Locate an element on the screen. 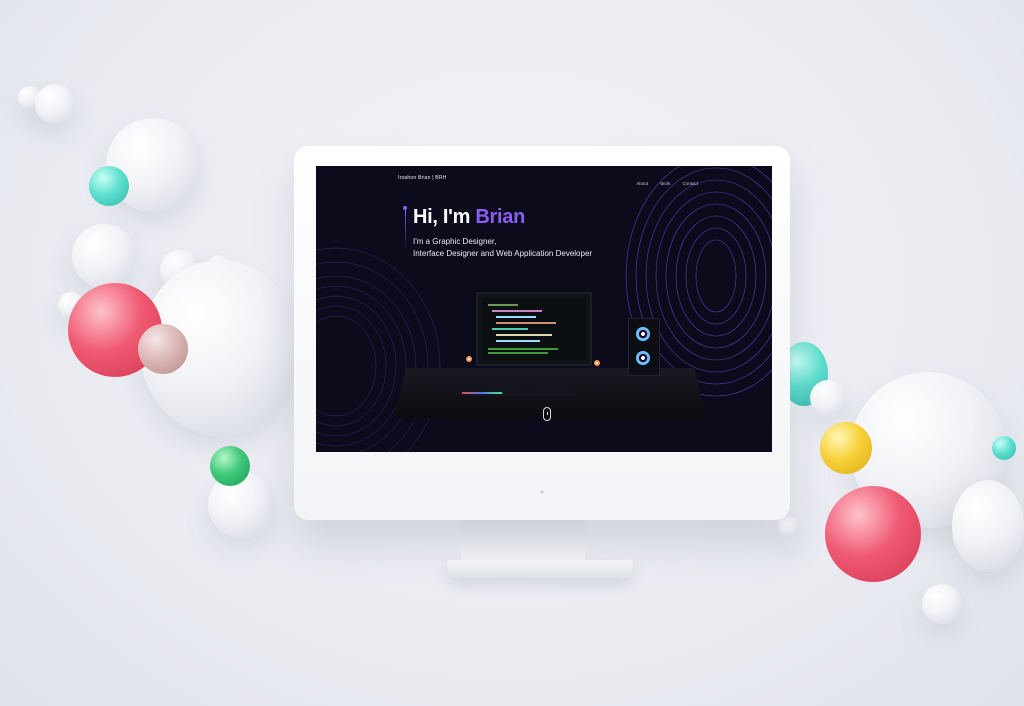 The height and width of the screenshot is (706, 1024). site-nav: About Work Contact is located at coordinates (667, 183).